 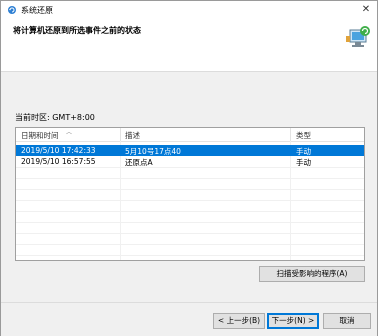 I want to click on footer-bar: < 上一步(B) 下一步(N) > 取消, so click(x=189, y=319).